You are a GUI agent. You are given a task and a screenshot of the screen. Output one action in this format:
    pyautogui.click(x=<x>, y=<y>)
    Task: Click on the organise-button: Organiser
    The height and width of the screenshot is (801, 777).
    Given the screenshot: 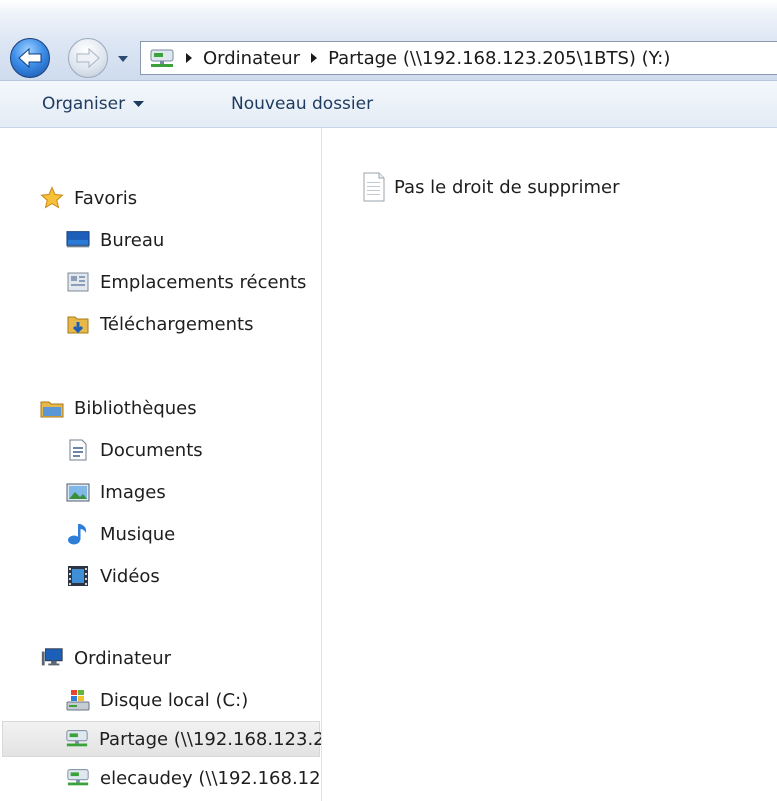 What is the action you would take?
    pyautogui.click(x=93, y=104)
    